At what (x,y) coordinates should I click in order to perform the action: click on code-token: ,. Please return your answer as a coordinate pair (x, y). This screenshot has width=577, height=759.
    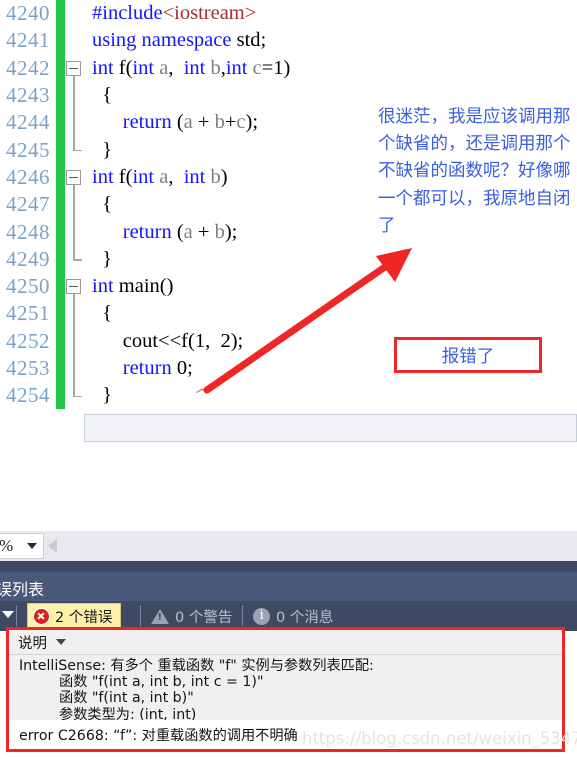
    Looking at the image, I should click on (176, 176).